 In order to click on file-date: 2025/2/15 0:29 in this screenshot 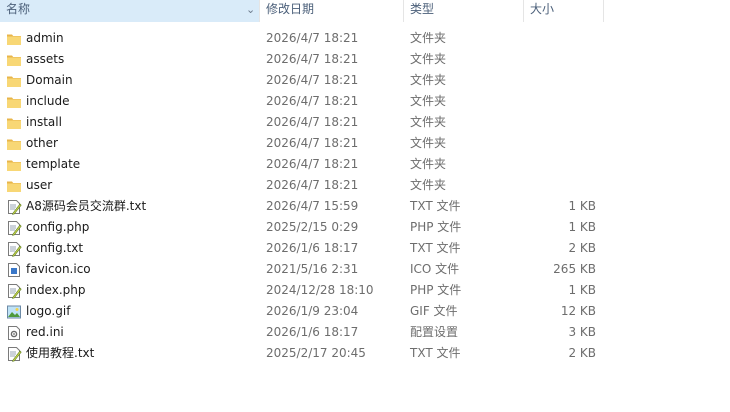, I will do `click(312, 227)`.